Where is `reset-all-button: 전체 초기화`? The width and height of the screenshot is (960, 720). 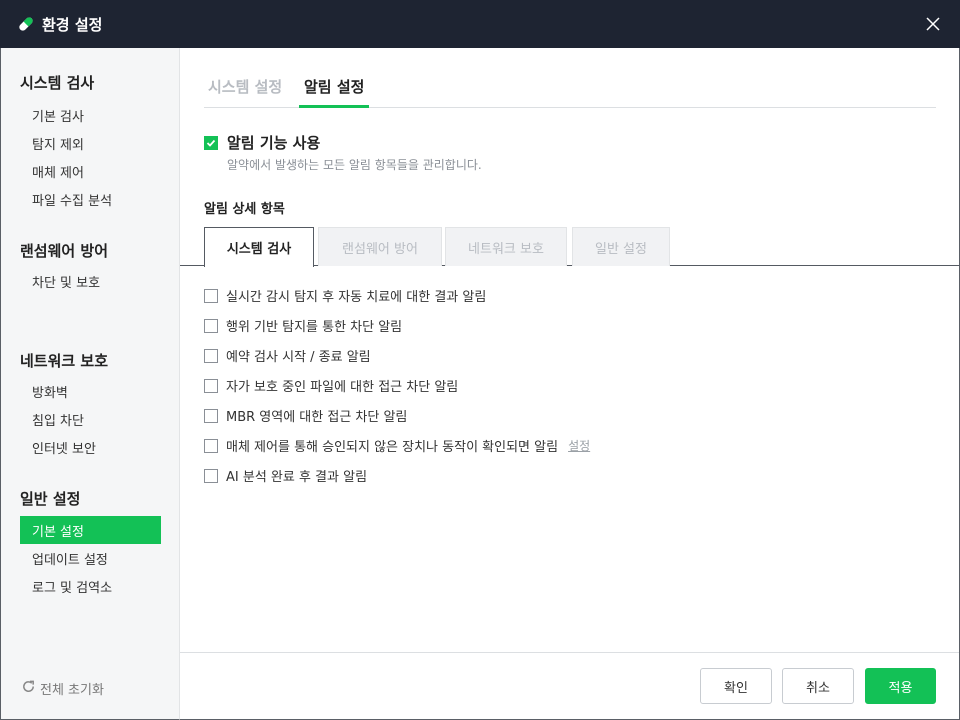 reset-all-button: 전체 초기화 is located at coordinates (62, 688).